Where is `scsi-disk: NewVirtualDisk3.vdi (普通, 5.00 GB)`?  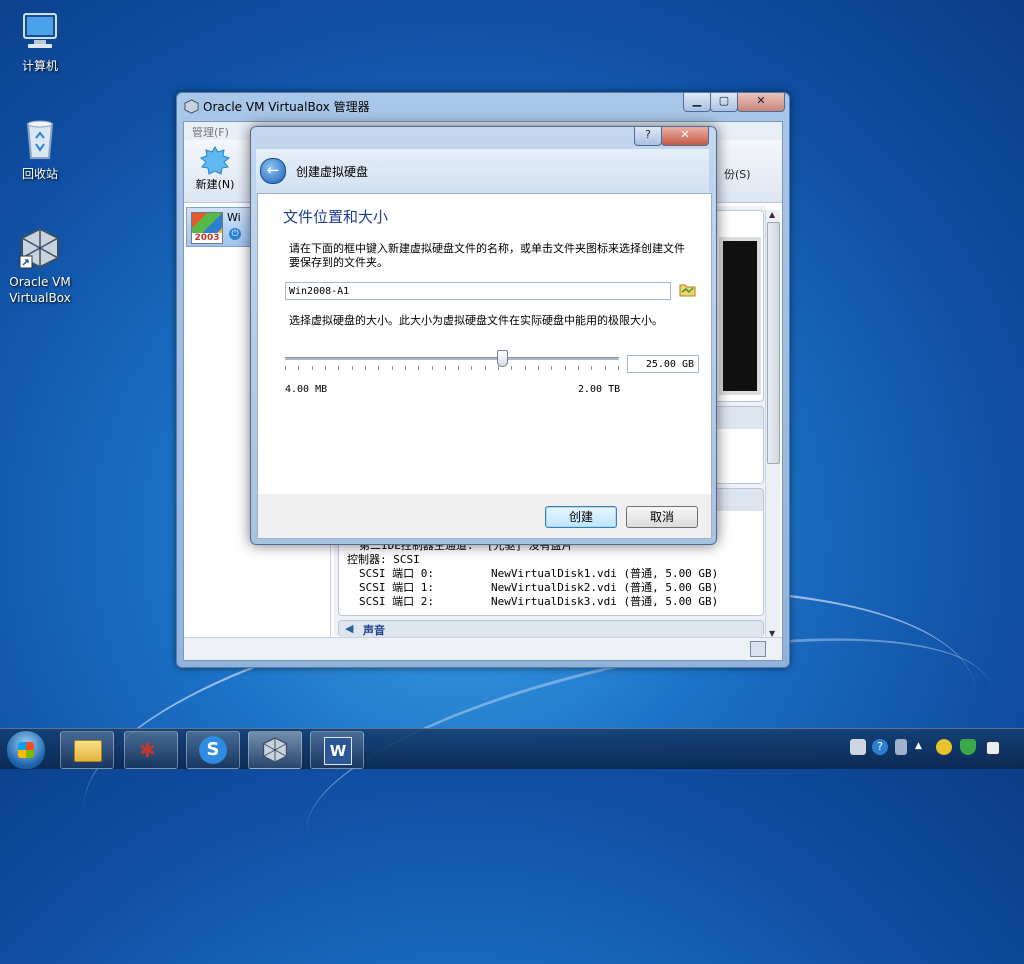
scsi-disk: NewVirtualDisk3.vdi (普通, 5.00 GB) is located at coordinates (605, 601).